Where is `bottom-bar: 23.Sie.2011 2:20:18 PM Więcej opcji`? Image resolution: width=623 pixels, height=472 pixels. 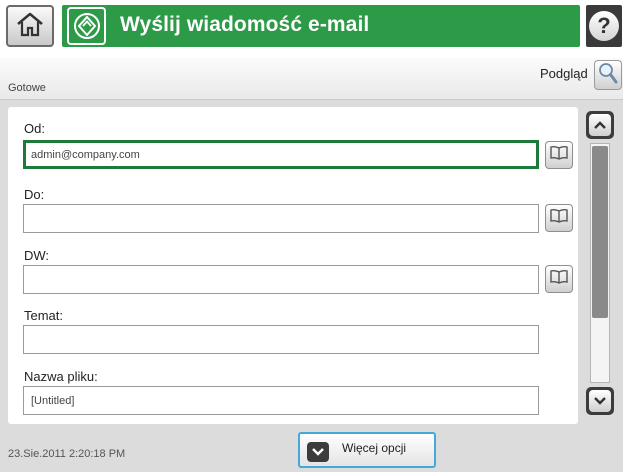 bottom-bar: 23.Sie.2011 2:20:18 PM Więcej opcji is located at coordinates (311, 450).